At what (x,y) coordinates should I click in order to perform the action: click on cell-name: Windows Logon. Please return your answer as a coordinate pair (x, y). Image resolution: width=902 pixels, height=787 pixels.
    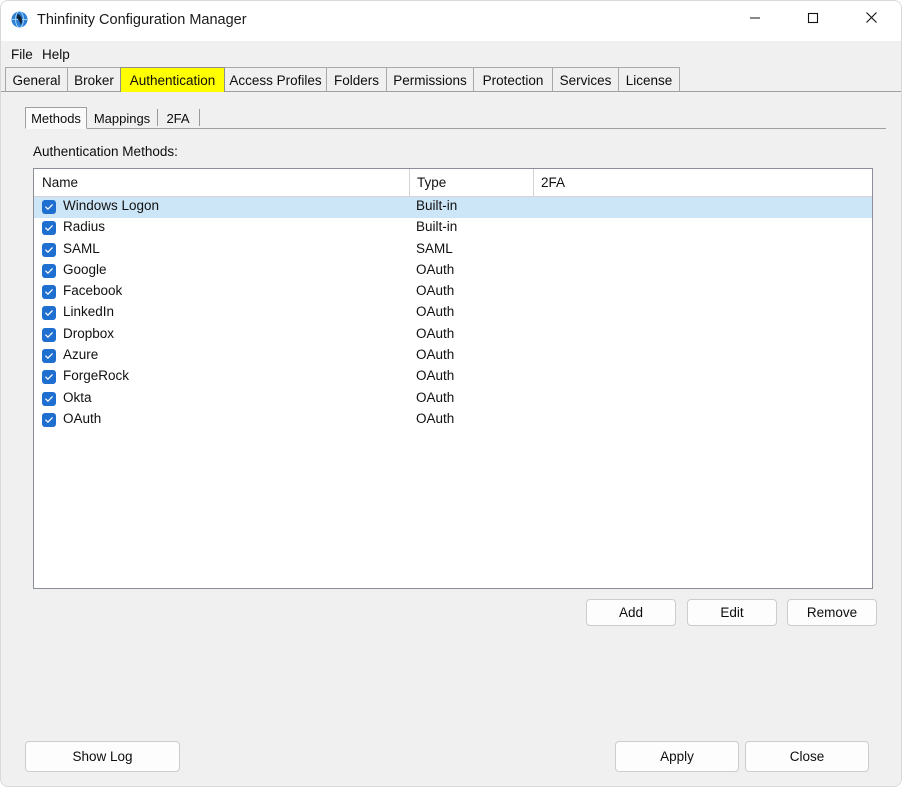
    Looking at the image, I should click on (111, 205).